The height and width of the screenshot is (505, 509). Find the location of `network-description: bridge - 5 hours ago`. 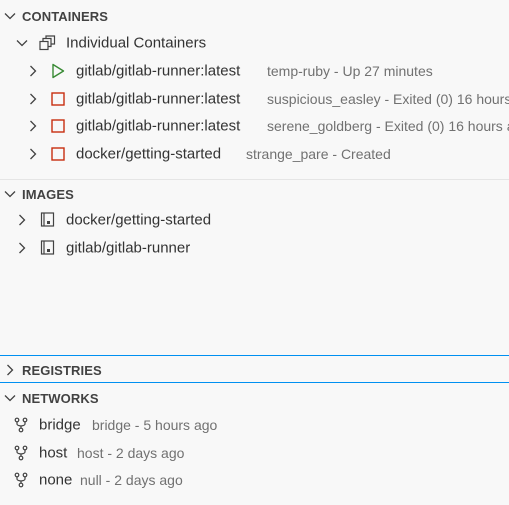

network-description: bridge - 5 hours ago is located at coordinates (155, 425).